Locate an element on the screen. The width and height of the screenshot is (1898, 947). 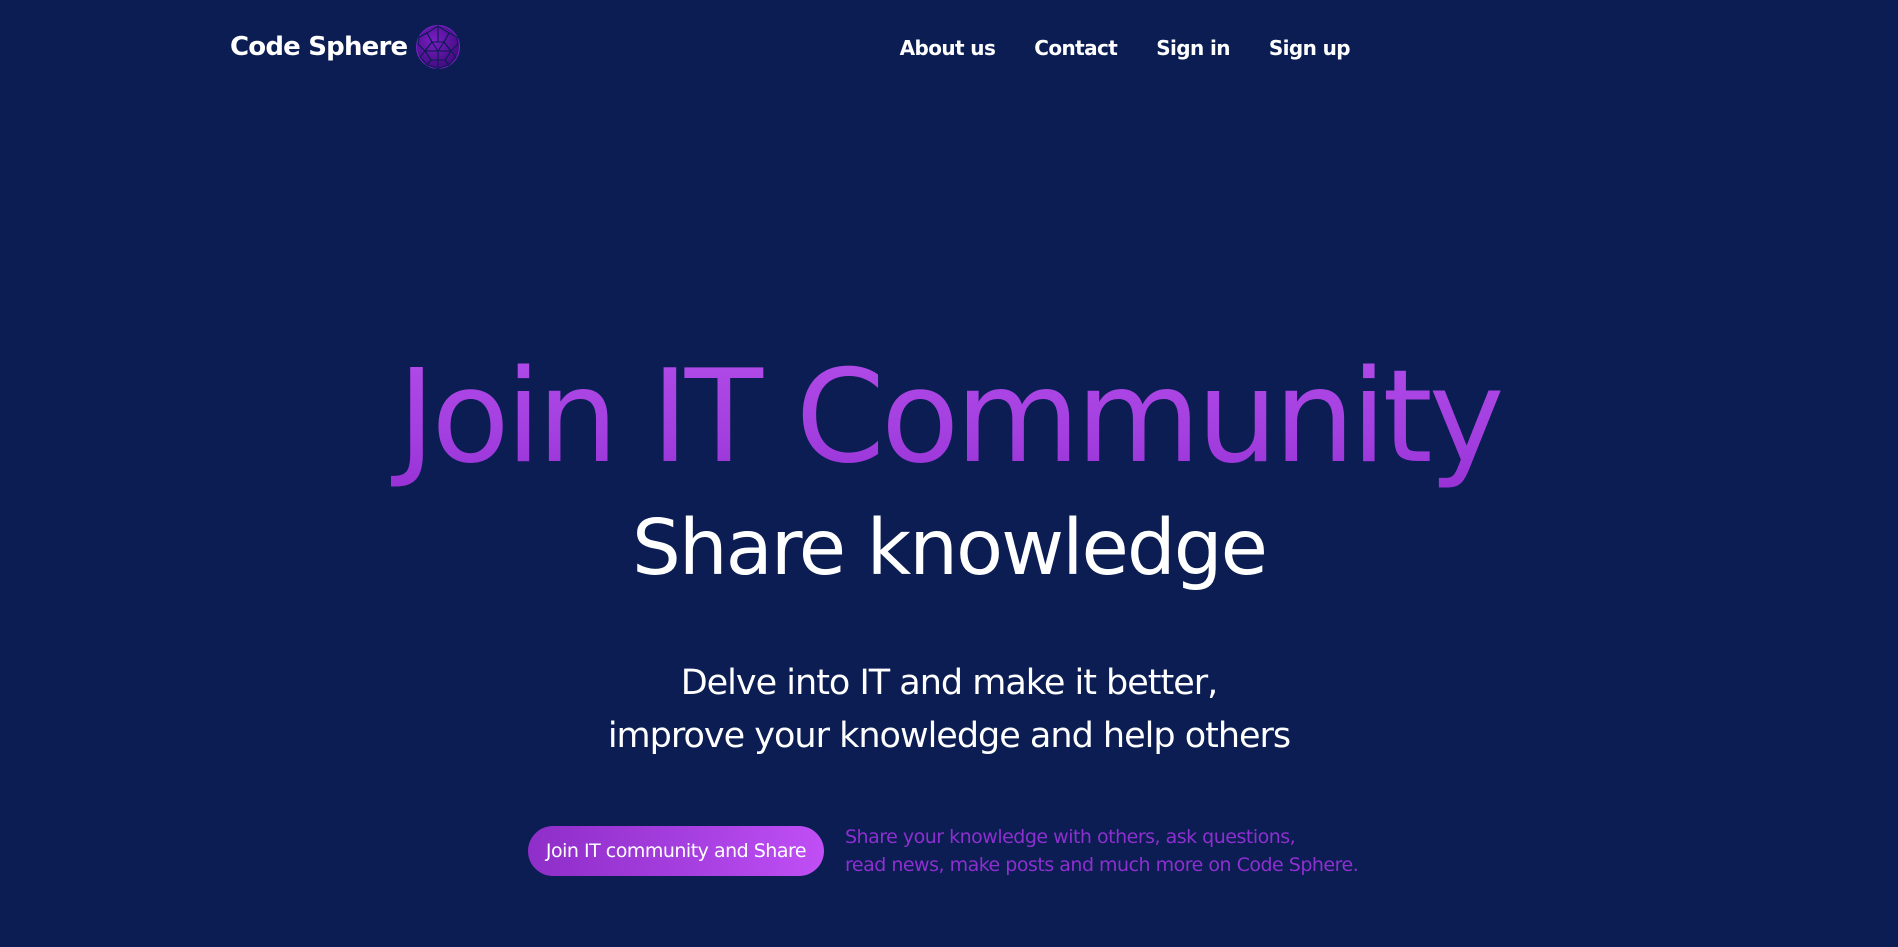
hero-description-line: Delve into IT and make it better, is located at coordinates (949, 683).